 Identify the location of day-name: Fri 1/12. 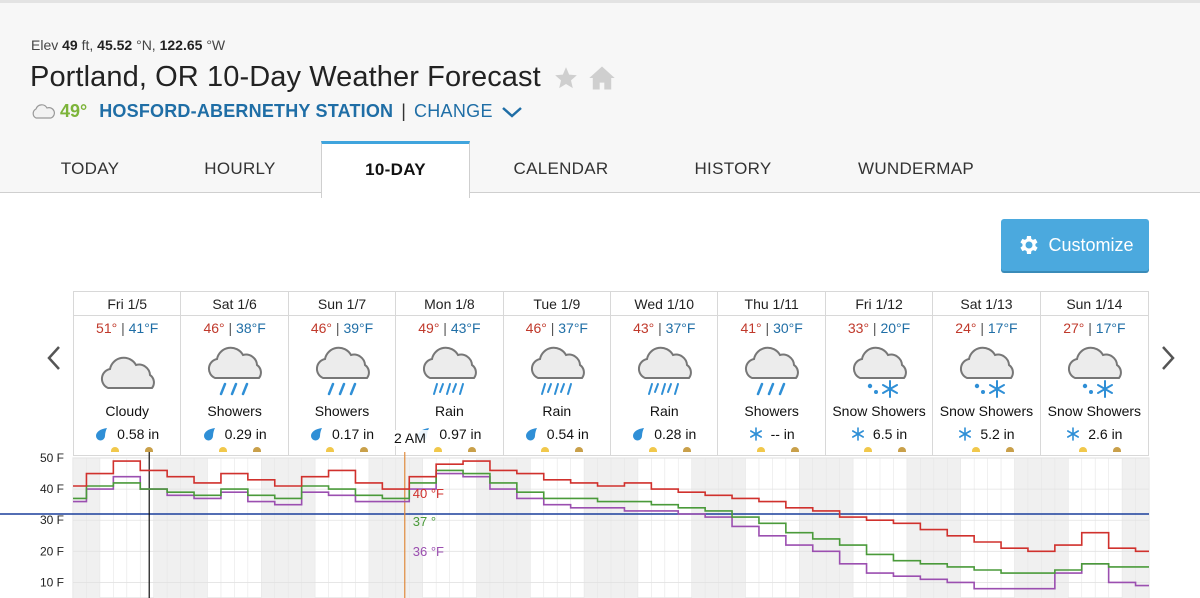
(879, 304).